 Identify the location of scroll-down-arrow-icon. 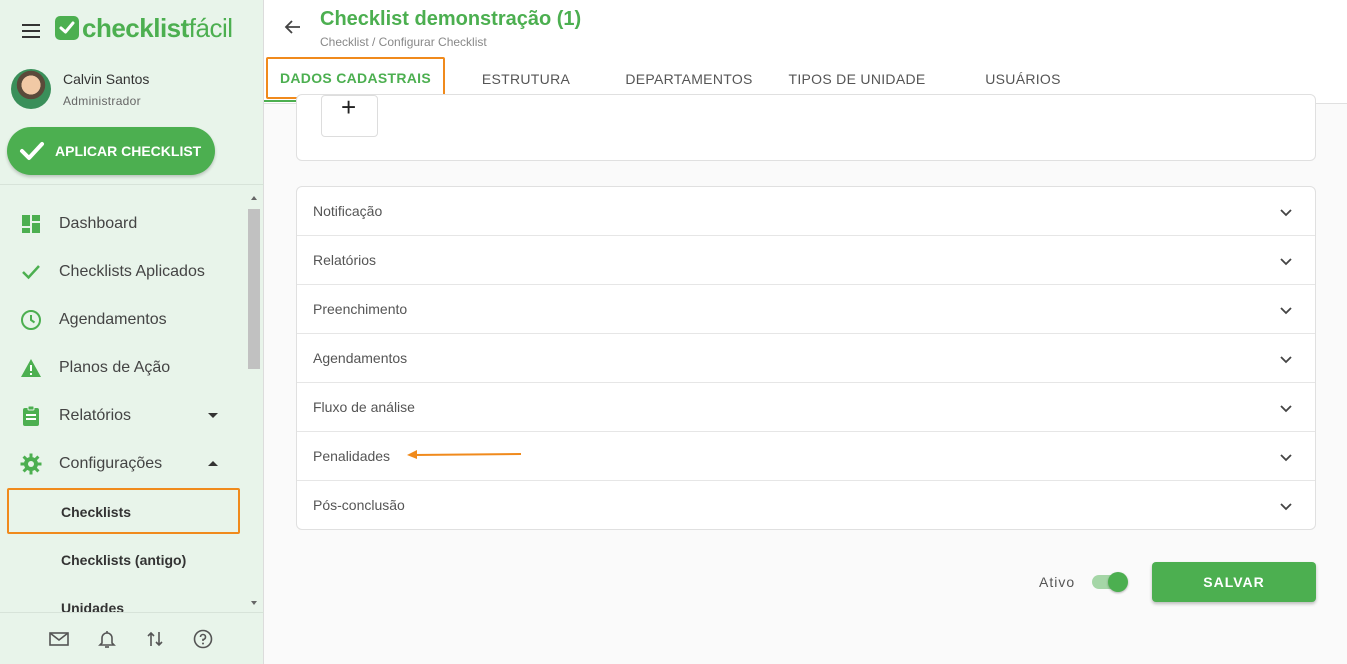
(254, 603).